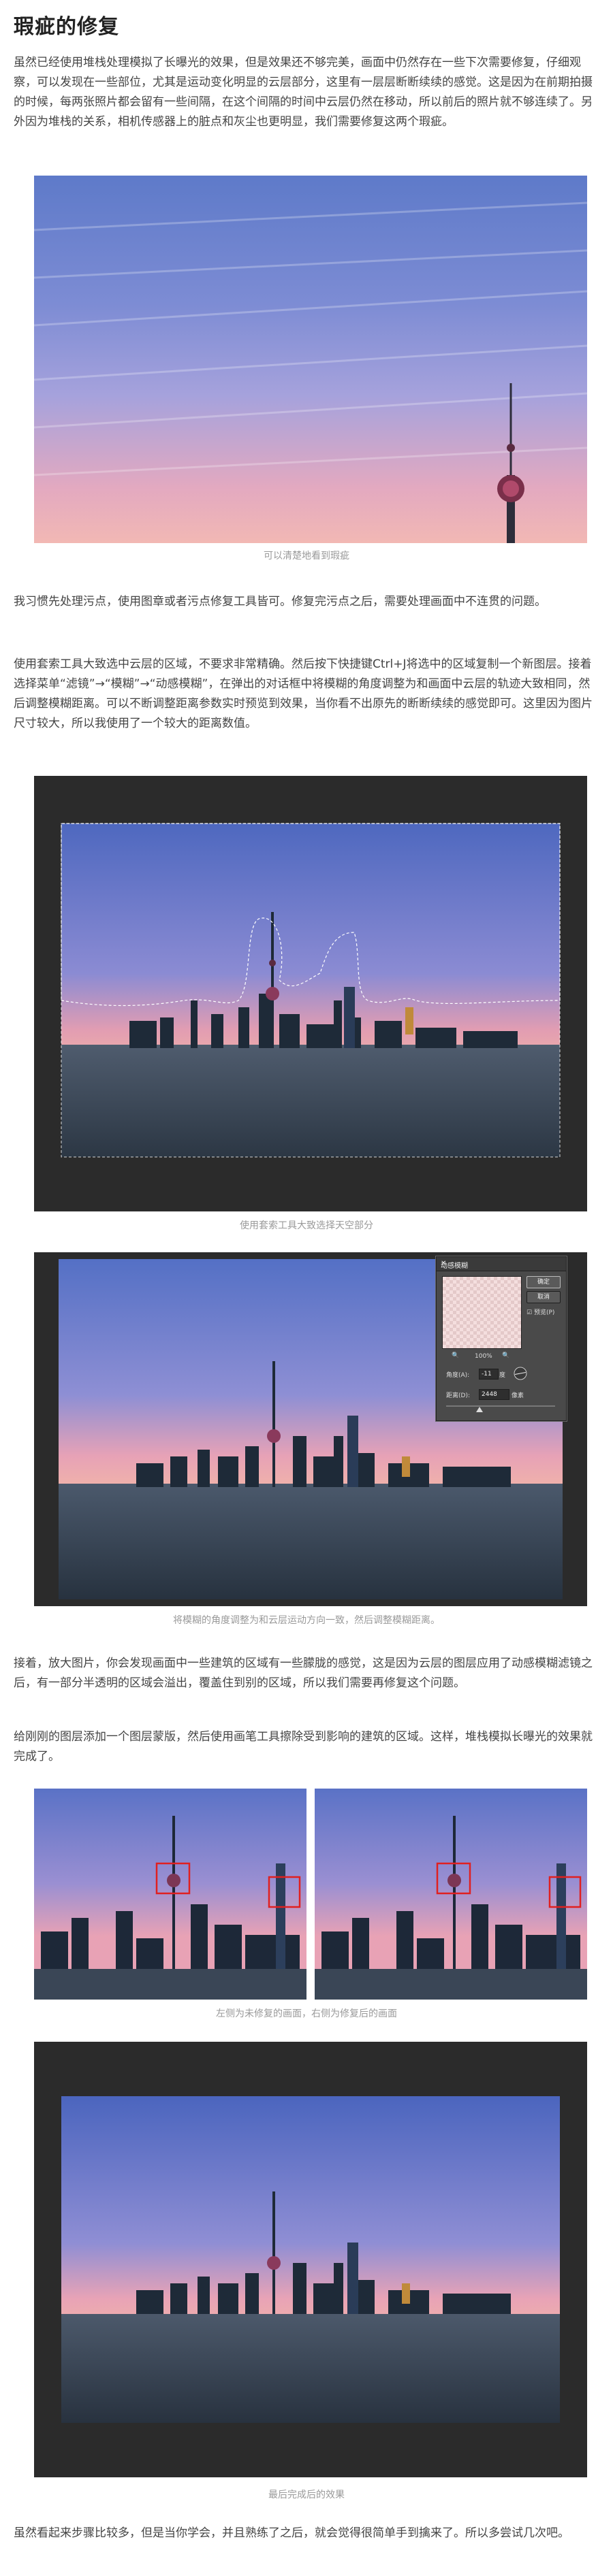 This screenshot has height=2576, width=613. I want to click on caption-2: 使用套索工具大致选择天空部分, so click(306, 1225).